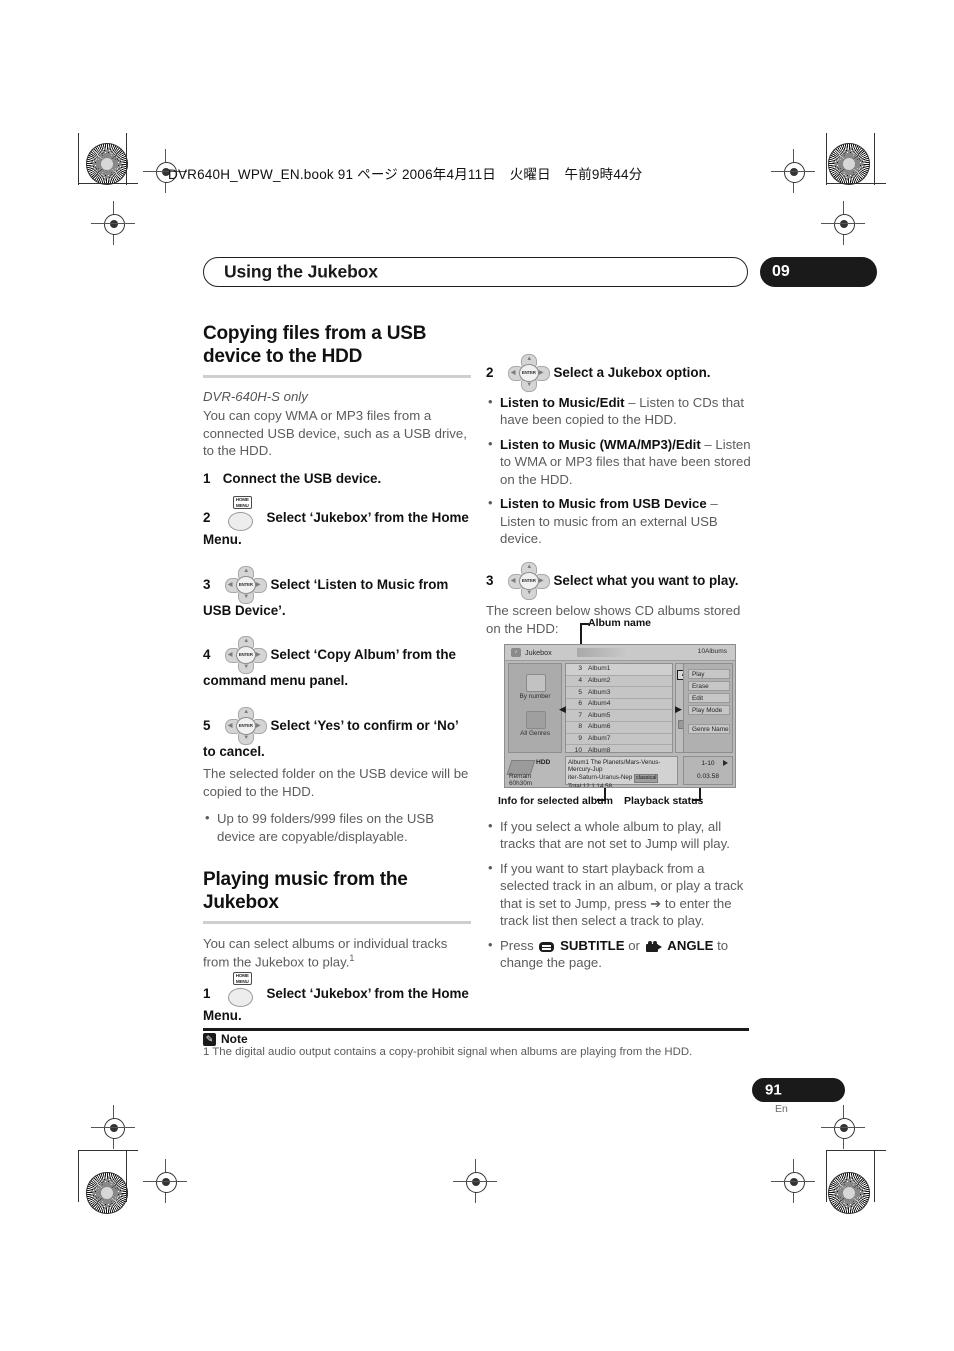  Describe the element at coordinates (302, 478) in the screenshot. I see `step-text: Connect the USB device.` at that location.